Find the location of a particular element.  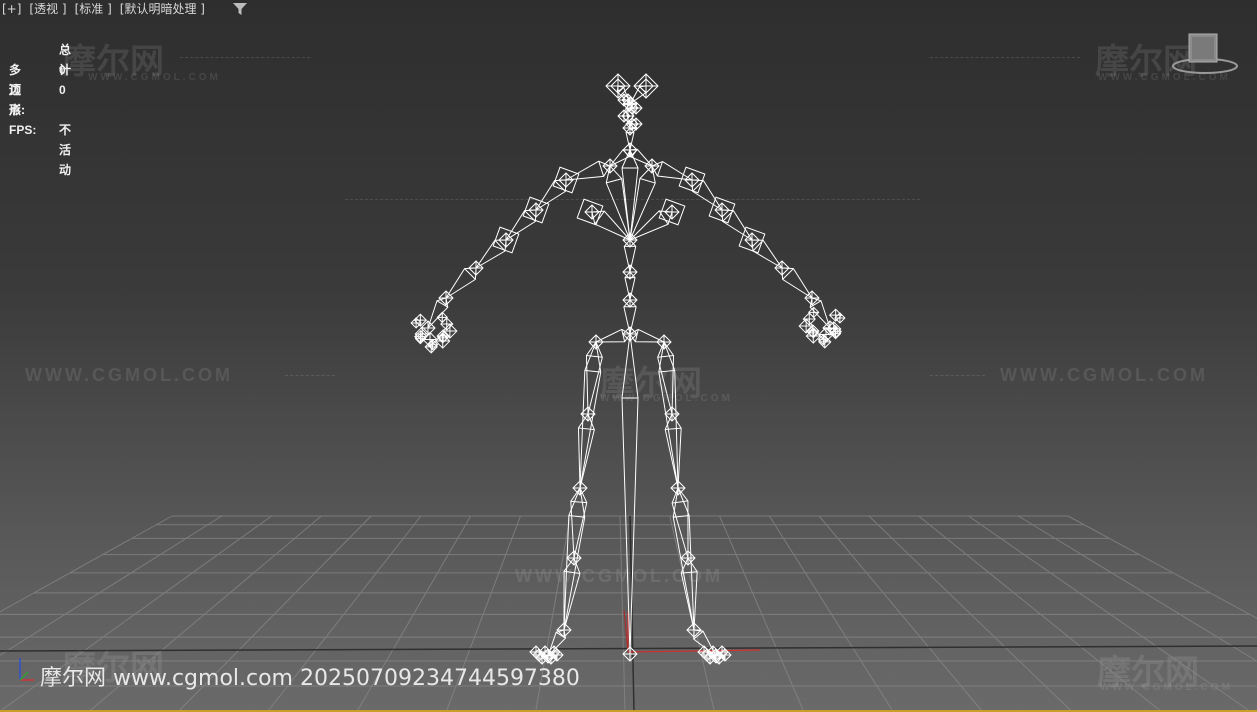

viewcube-icon is located at coordinates (1205, 55).